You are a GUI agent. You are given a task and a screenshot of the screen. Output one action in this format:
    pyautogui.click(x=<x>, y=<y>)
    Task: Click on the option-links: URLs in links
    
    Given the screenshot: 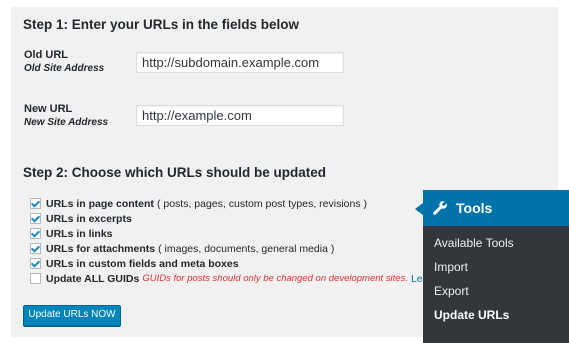 What is the action you would take?
    pyautogui.click(x=71, y=233)
    